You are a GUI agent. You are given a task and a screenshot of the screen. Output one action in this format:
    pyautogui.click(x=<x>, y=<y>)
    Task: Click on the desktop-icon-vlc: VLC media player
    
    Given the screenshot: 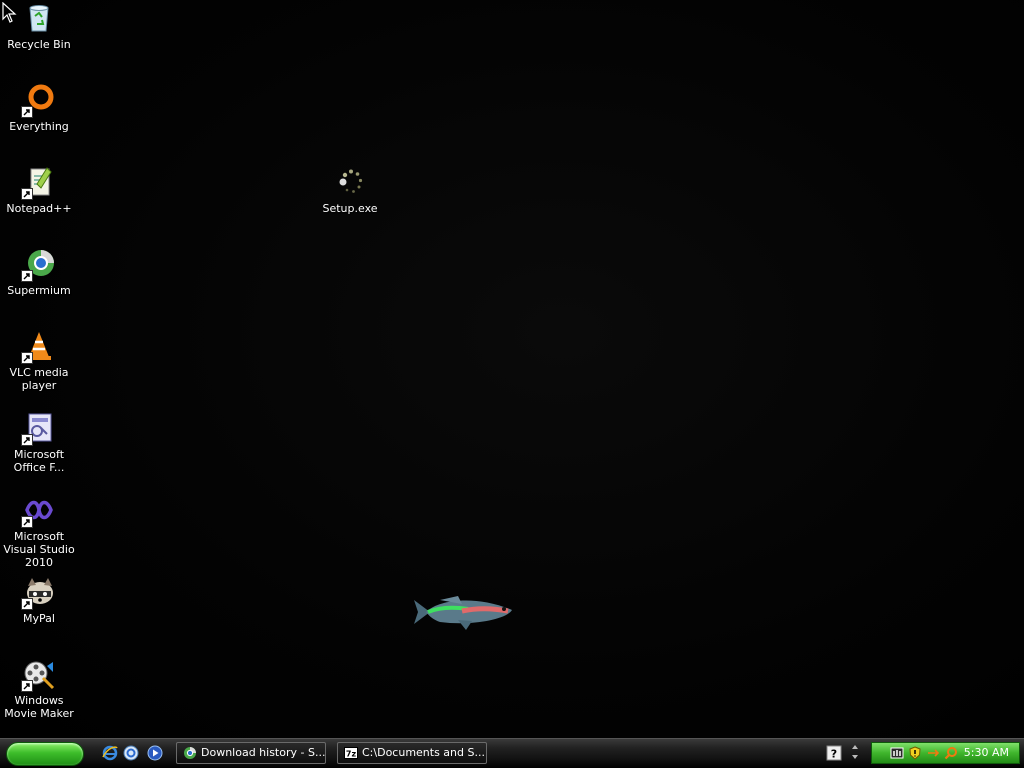 What is the action you would take?
    pyautogui.click(x=39, y=361)
    